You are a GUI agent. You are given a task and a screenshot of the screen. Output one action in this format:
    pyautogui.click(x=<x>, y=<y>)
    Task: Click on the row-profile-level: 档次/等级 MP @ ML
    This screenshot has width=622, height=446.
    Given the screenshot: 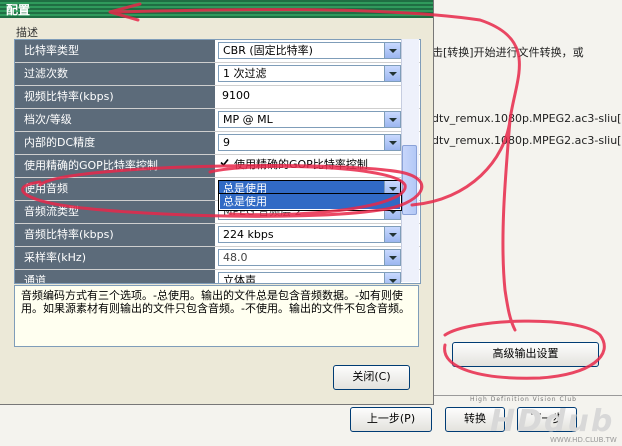 What is the action you would take?
    pyautogui.click(x=217, y=120)
    